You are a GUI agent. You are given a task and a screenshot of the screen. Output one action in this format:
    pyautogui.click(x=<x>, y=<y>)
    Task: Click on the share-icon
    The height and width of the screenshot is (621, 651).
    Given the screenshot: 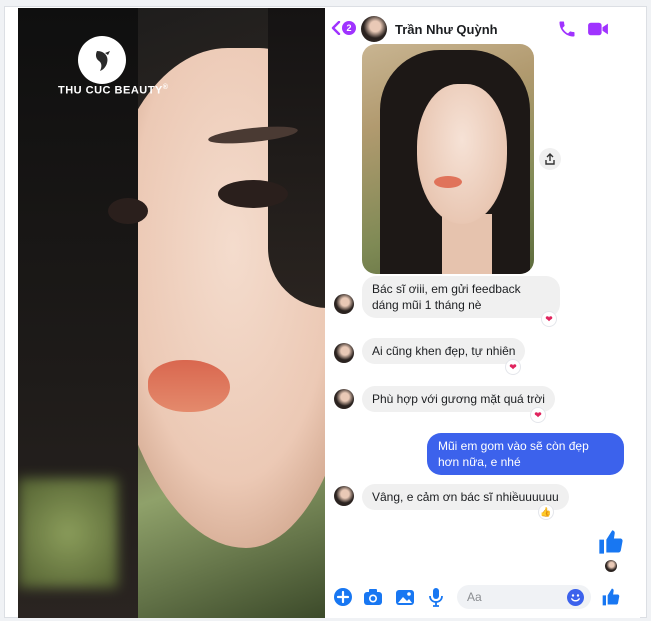 What is the action you would take?
    pyautogui.click(x=550, y=159)
    